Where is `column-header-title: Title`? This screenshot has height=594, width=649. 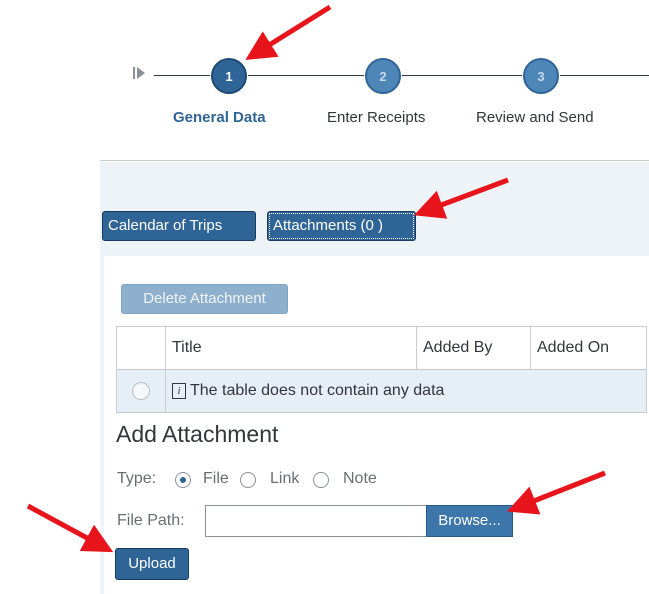
column-header-title: Title is located at coordinates (291, 348).